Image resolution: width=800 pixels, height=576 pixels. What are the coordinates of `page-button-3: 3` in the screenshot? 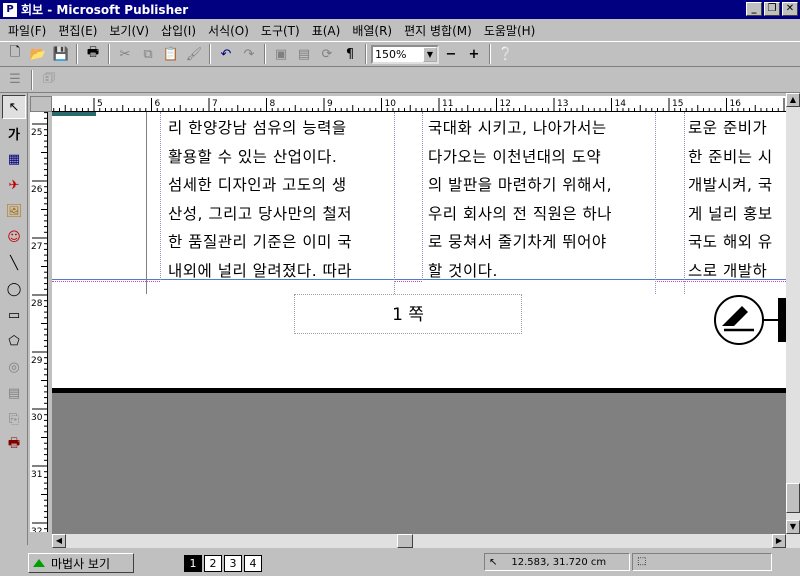 It's located at (233, 563).